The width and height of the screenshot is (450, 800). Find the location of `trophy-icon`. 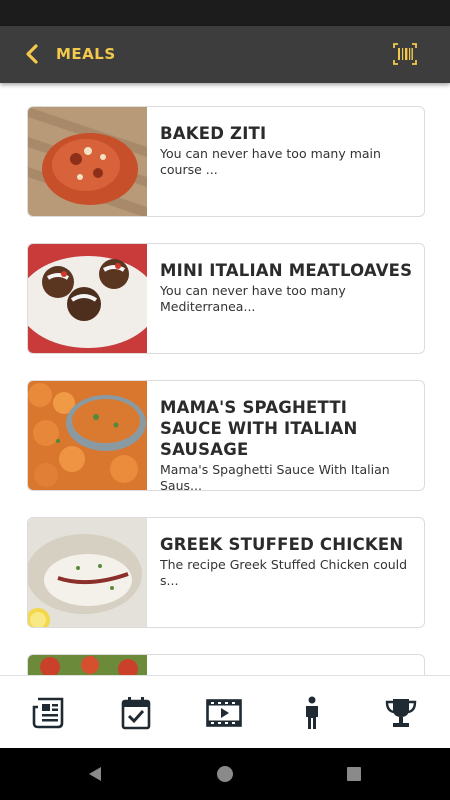

trophy-icon is located at coordinates (401, 713).